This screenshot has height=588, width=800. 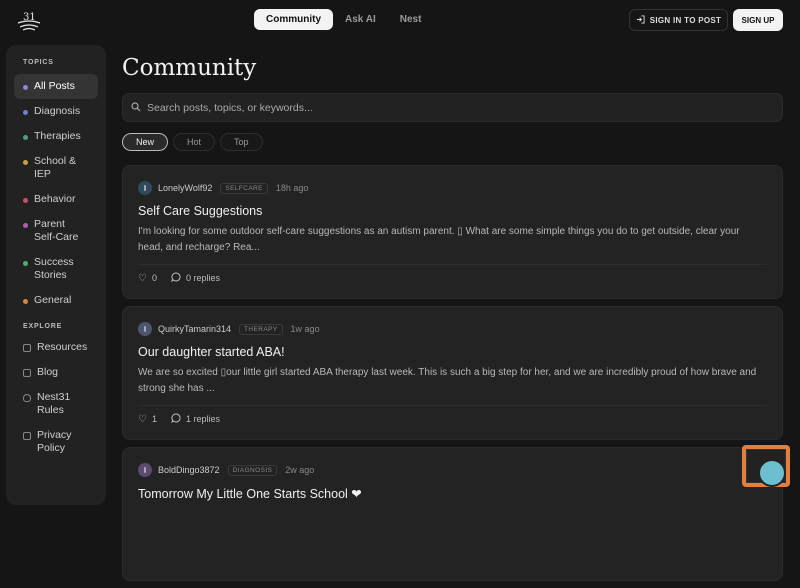 I want to click on post-meta: LonelyWolf92 SELFCARE 18h ago, so click(x=452, y=188).